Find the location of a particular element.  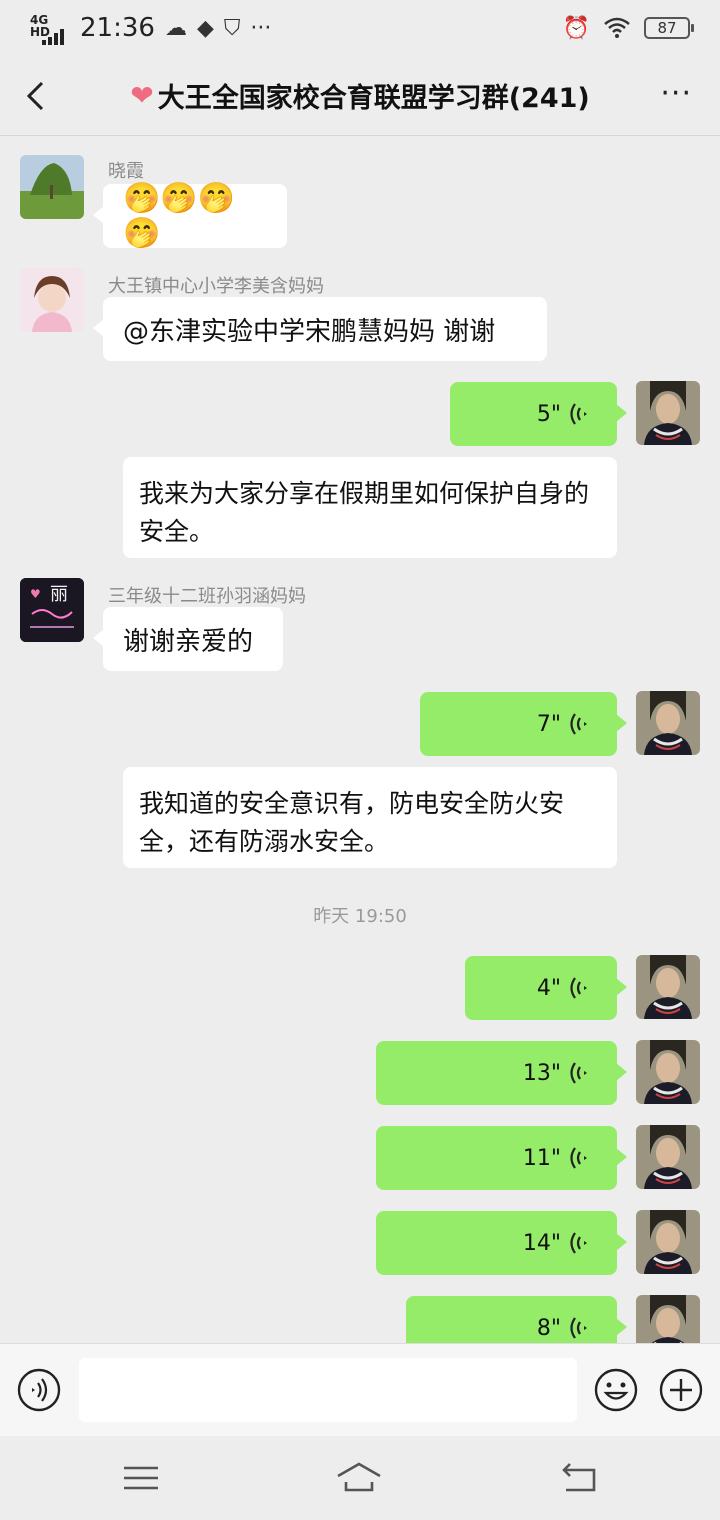

voice-message-bubble: 4" is located at coordinates (546, 988).